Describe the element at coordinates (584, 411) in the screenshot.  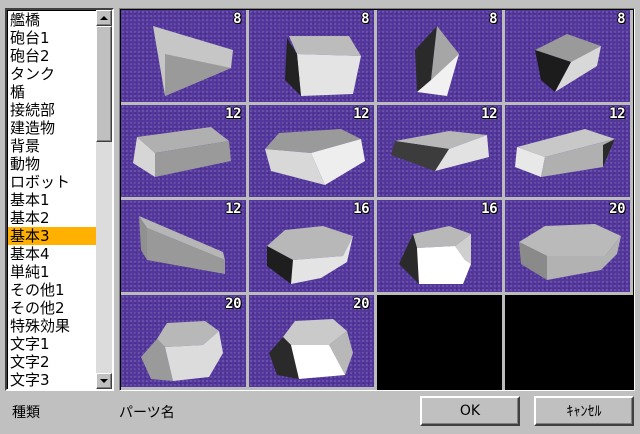
I see `cancel-button: ｷｬﾝｾﾙ` at that location.